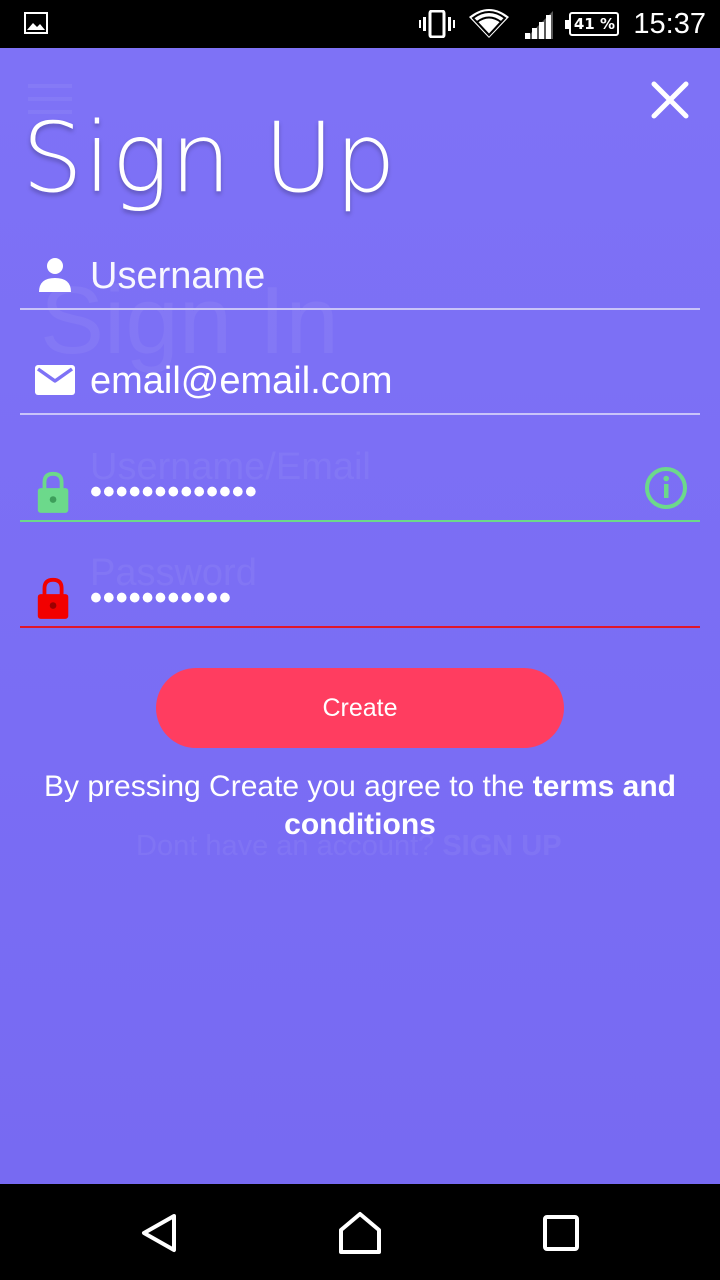  What do you see at coordinates (561, 1233) in the screenshot?
I see `recents-icon` at bounding box center [561, 1233].